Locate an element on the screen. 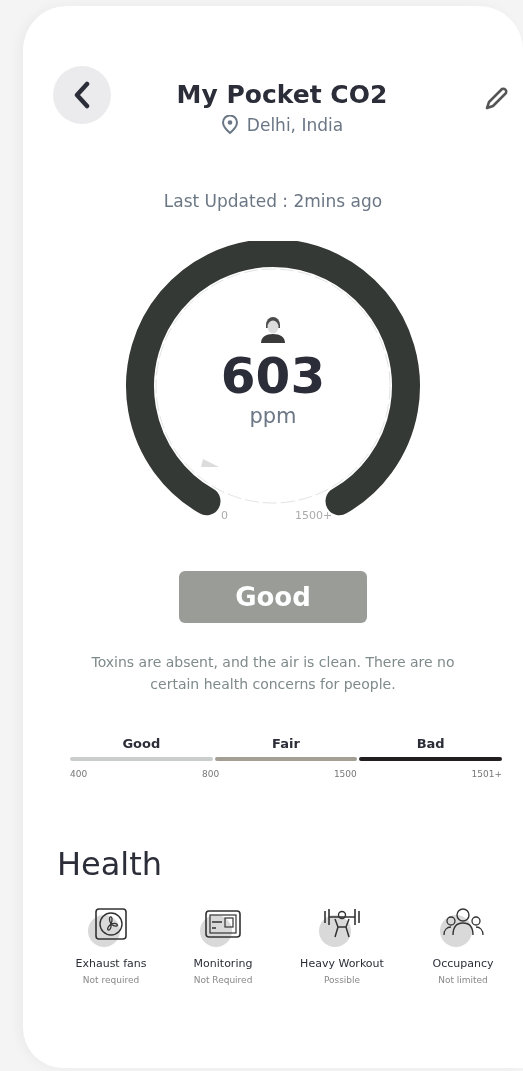 The image size is (523, 1071). health-item-name: Exhaust fans is located at coordinates (111, 963).